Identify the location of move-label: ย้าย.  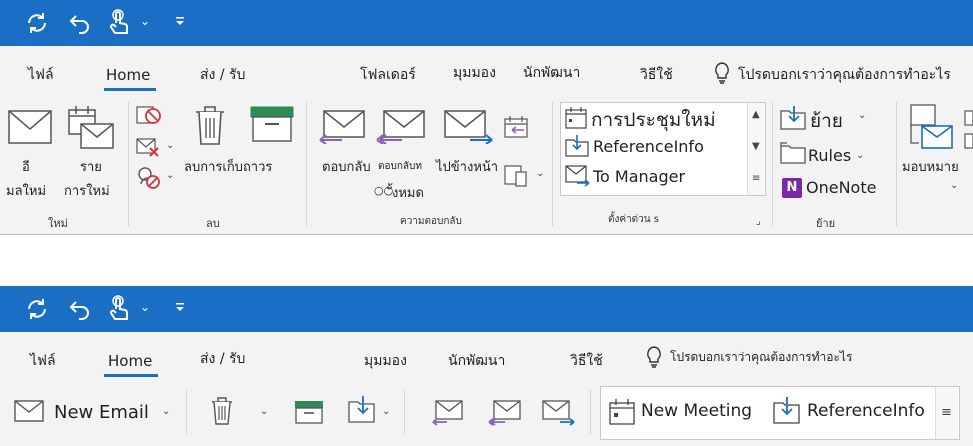
(826, 121).